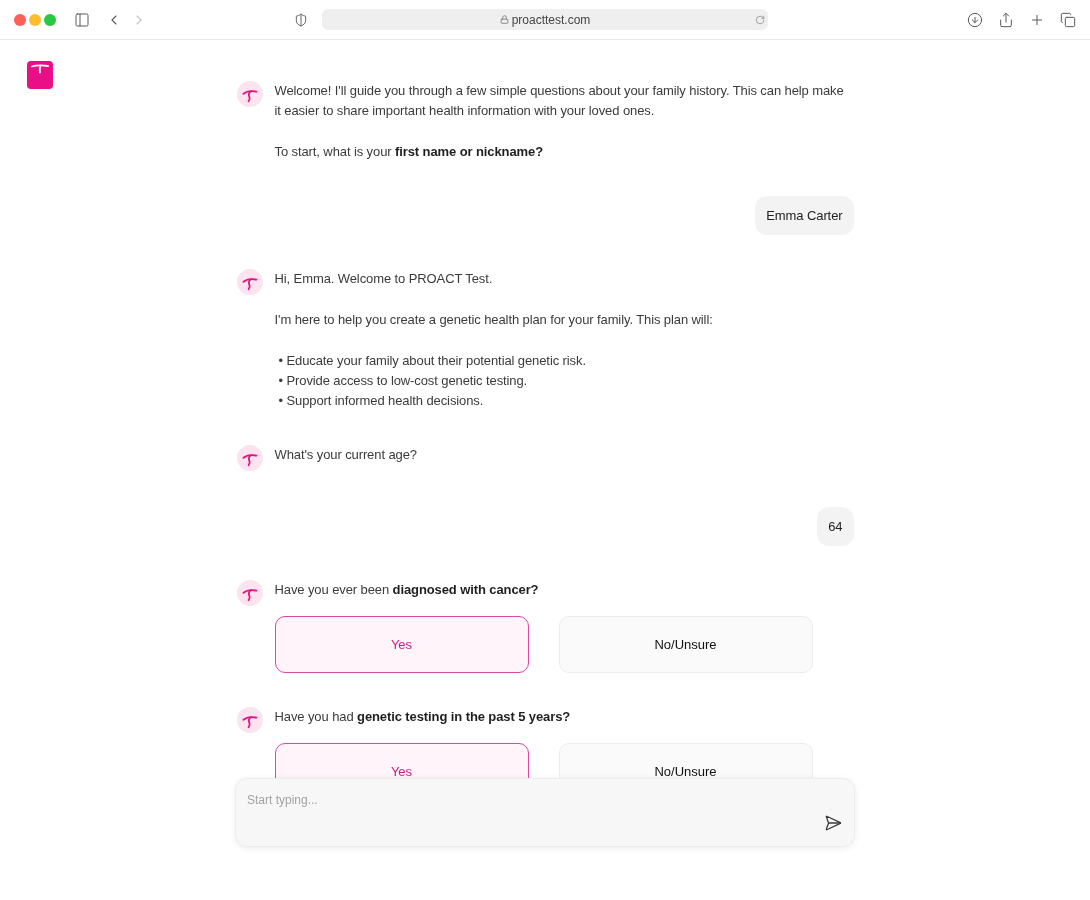 The height and width of the screenshot is (900, 1090). Describe the element at coordinates (346, 455) in the screenshot. I see `message-text: What's your current age?` at that location.